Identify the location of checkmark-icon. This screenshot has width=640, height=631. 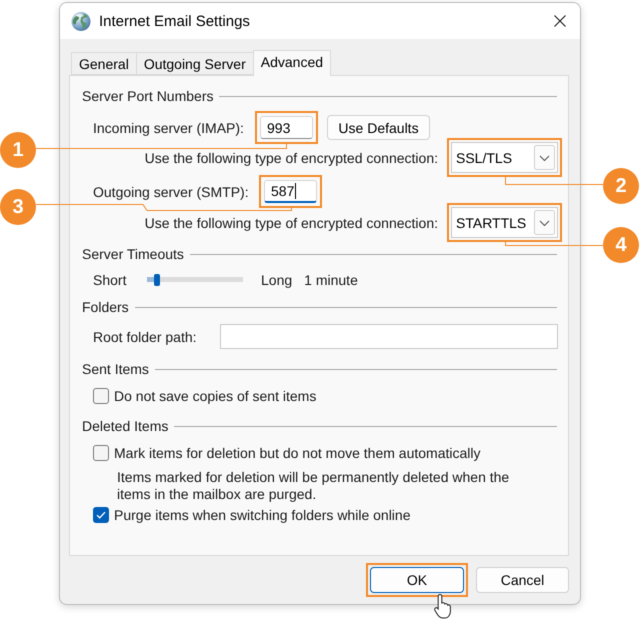
(101, 515).